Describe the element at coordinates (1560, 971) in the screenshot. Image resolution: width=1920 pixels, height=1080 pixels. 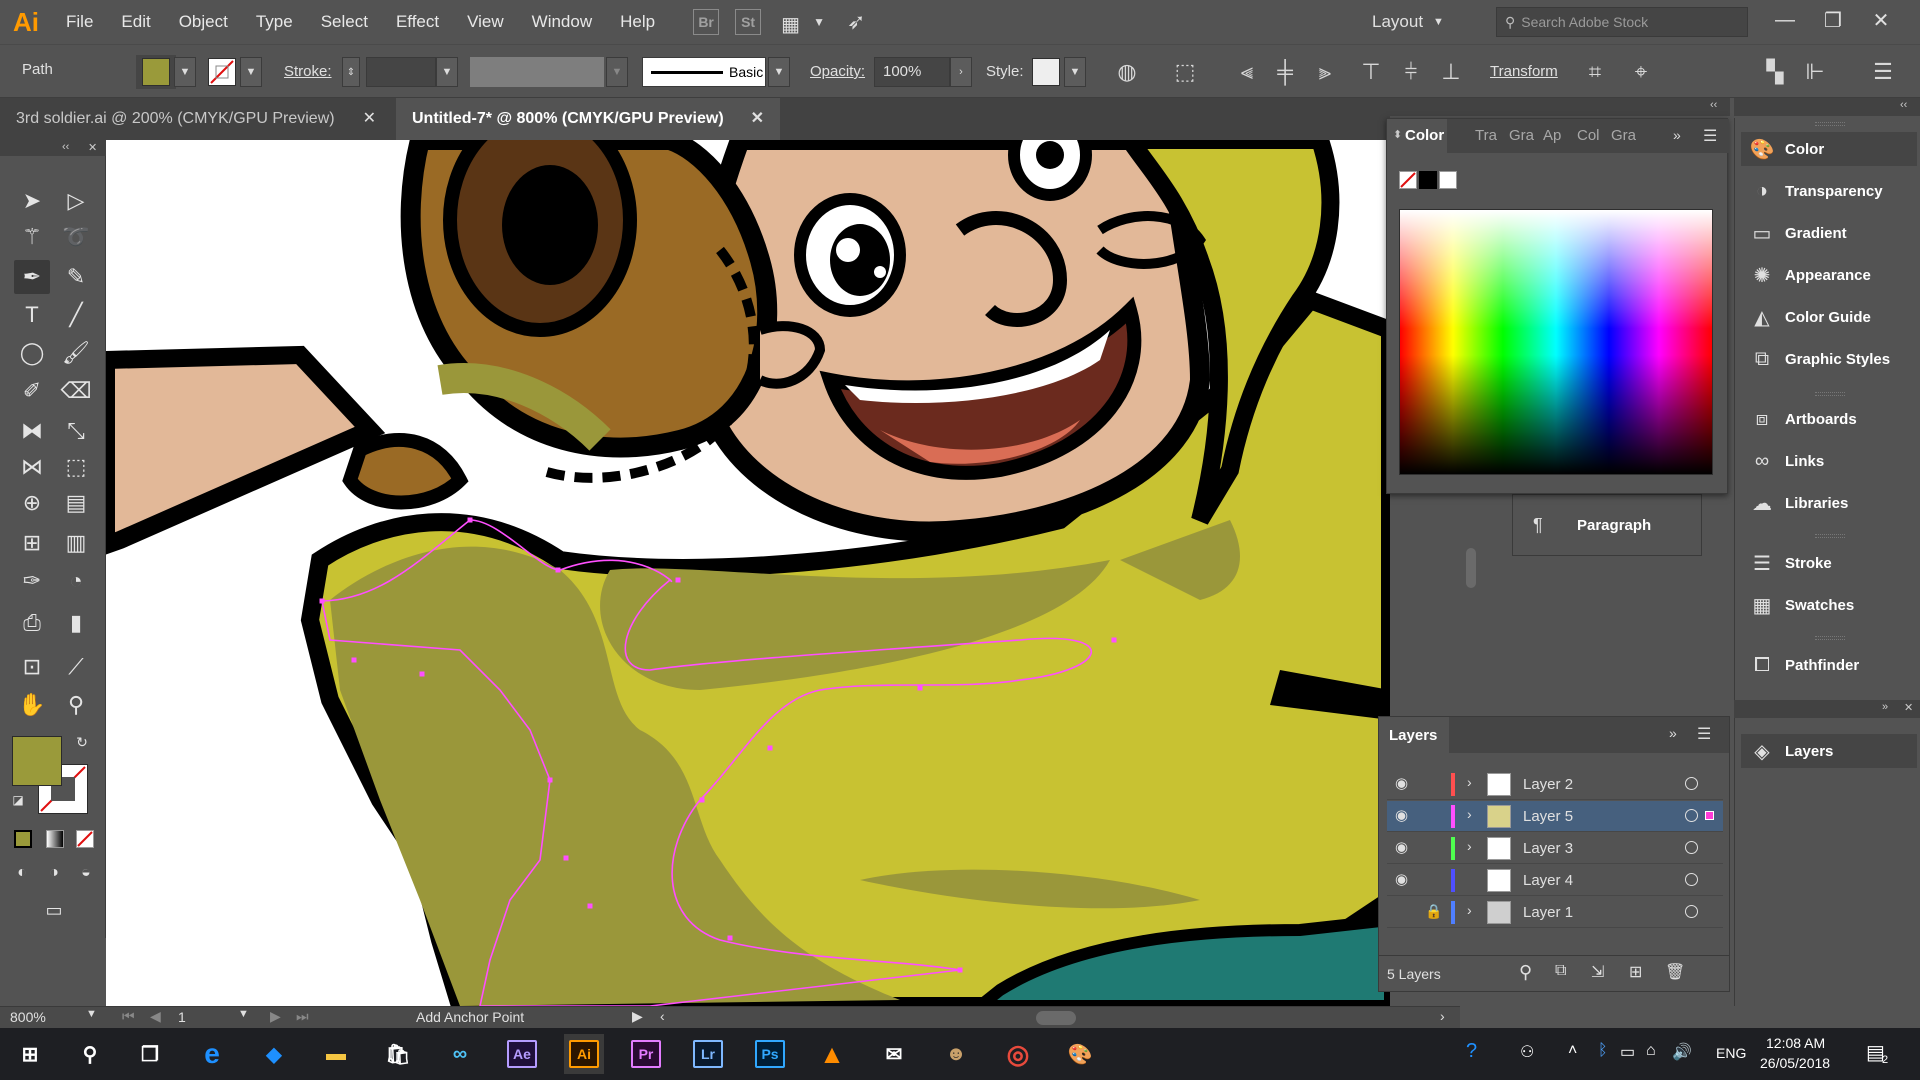
I see `make-clipping-mask-icon: ⧉` at that location.